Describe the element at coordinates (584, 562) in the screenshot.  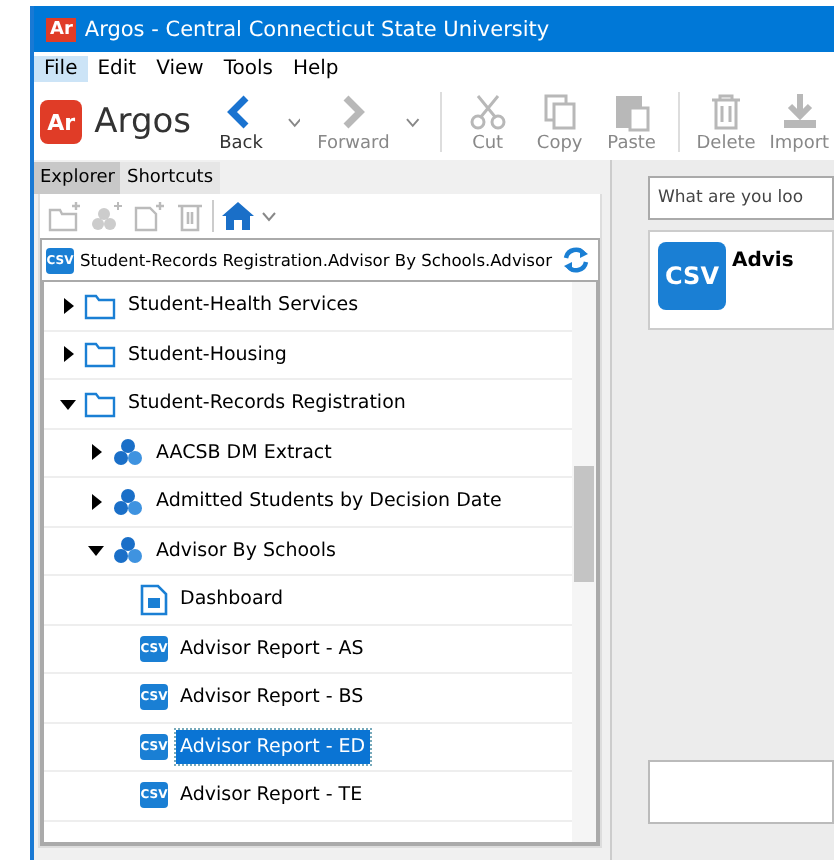
I see `scrollbar` at that location.